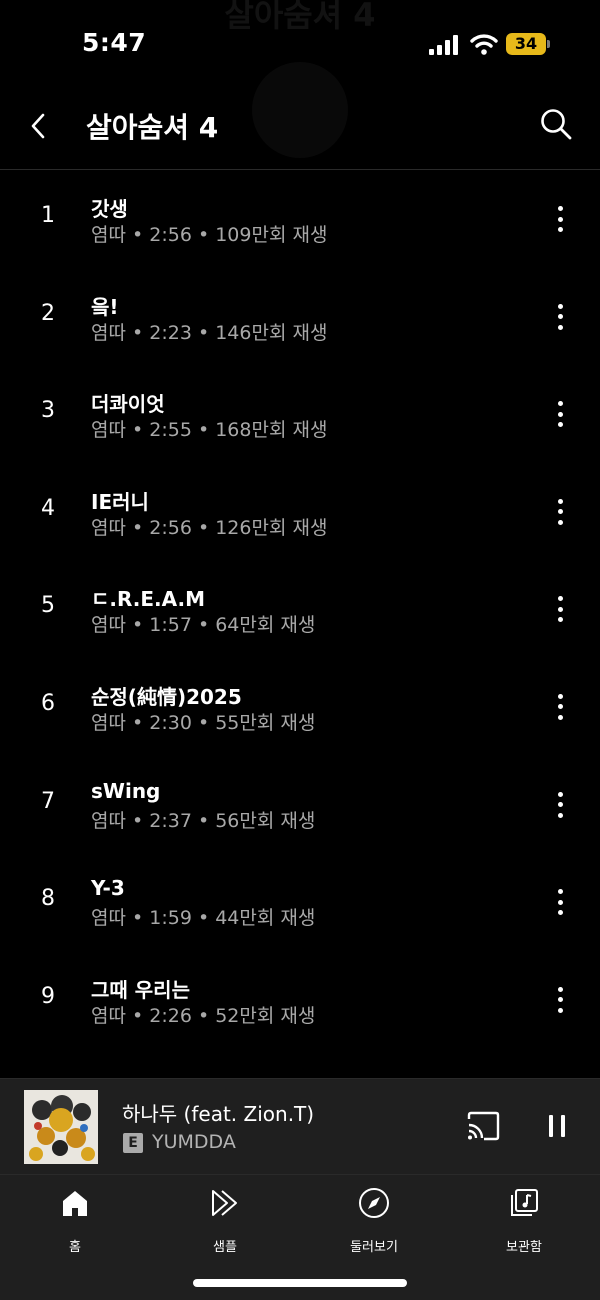 The width and height of the screenshot is (600, 1300). Describe the element at coordinates (225, 1222) in the screenshot. I see `nav-item-samples: 샘플` at that location.